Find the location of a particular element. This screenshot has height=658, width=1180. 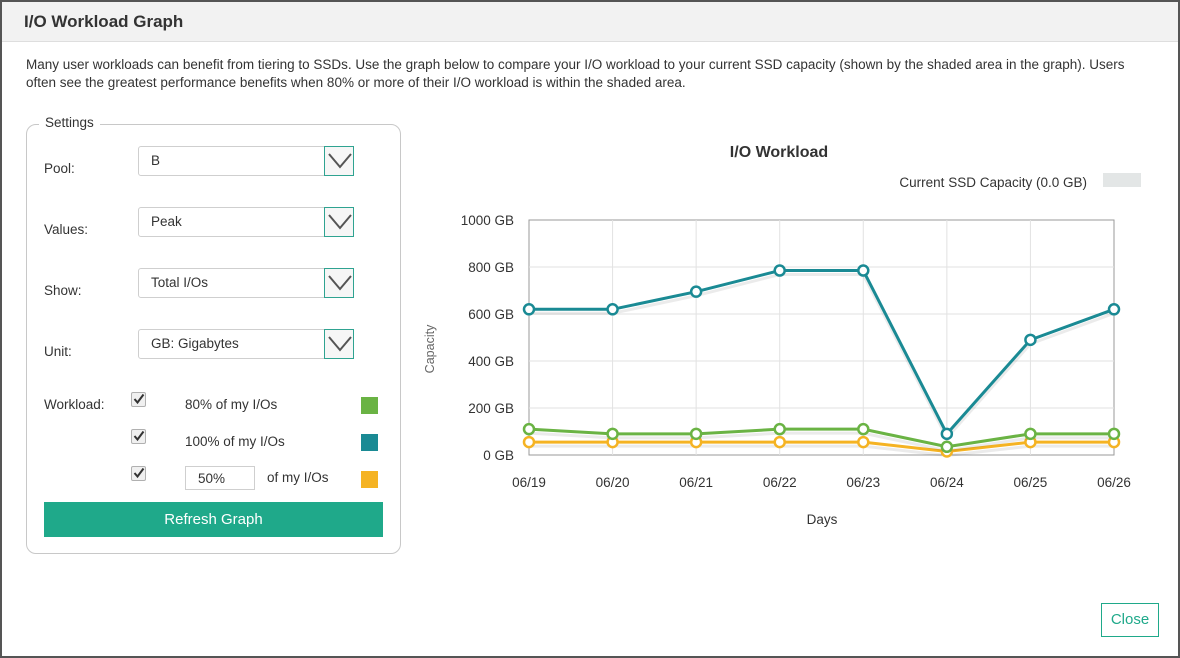

workload-80-label: 80% of my I/Os is located at coordinates (231, 404).